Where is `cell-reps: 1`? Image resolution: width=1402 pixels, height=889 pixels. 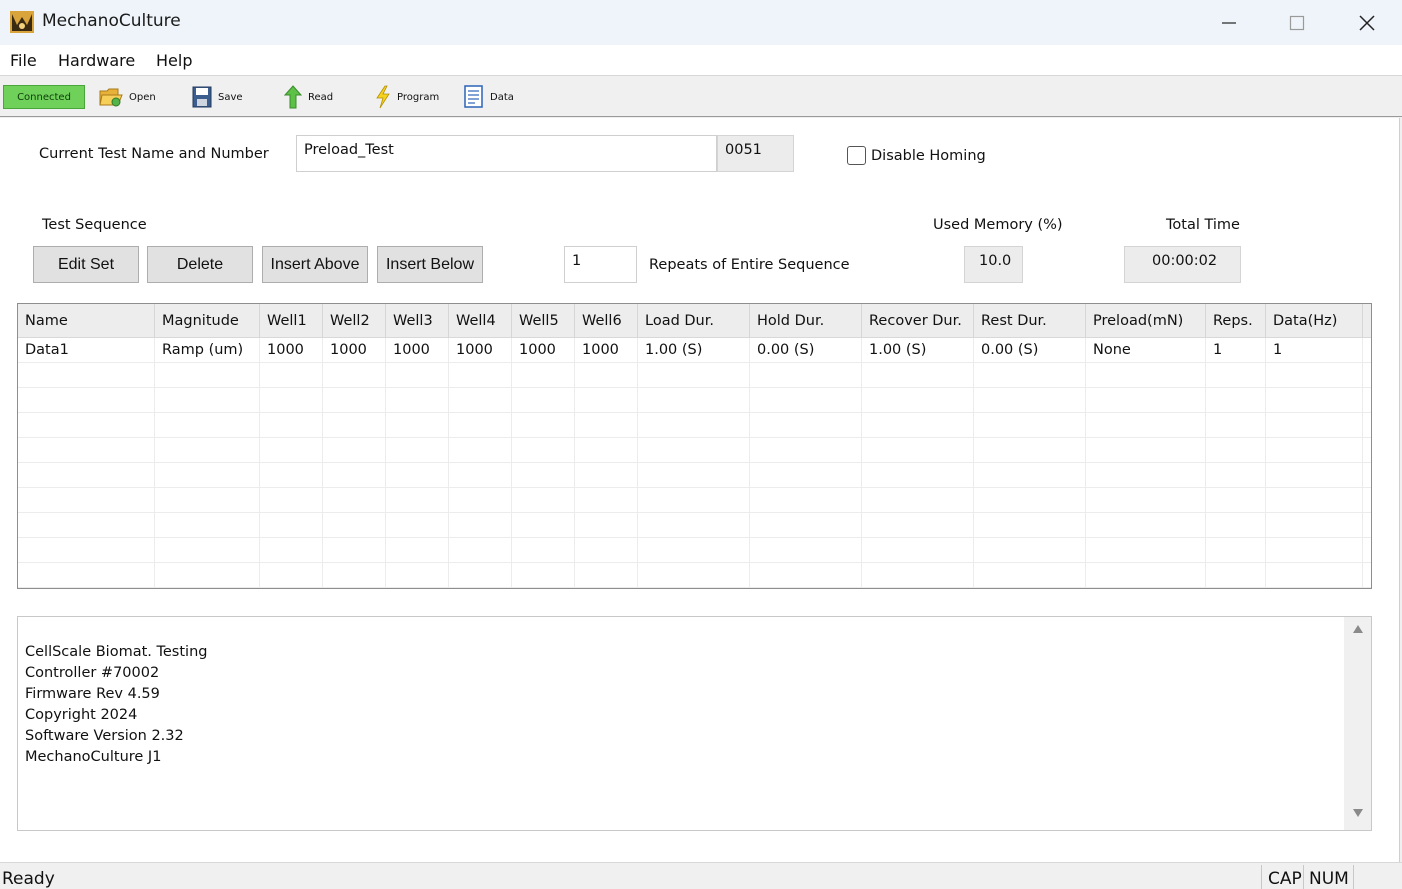 cell-reps: 1 is located at coordinates (1236, 350).